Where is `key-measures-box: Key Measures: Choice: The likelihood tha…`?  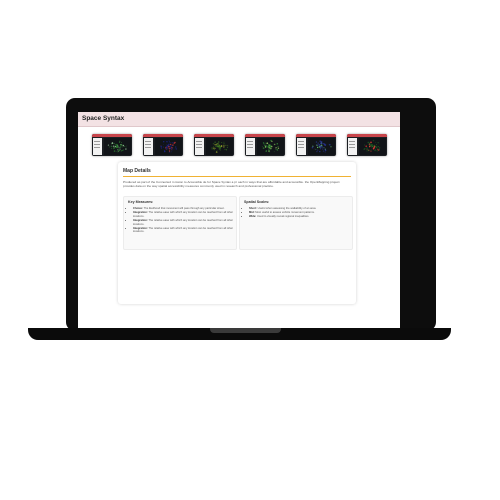
key-measures-box: Key Measures: Choice: The likelihood tha… is located at coordinates (180, 223).